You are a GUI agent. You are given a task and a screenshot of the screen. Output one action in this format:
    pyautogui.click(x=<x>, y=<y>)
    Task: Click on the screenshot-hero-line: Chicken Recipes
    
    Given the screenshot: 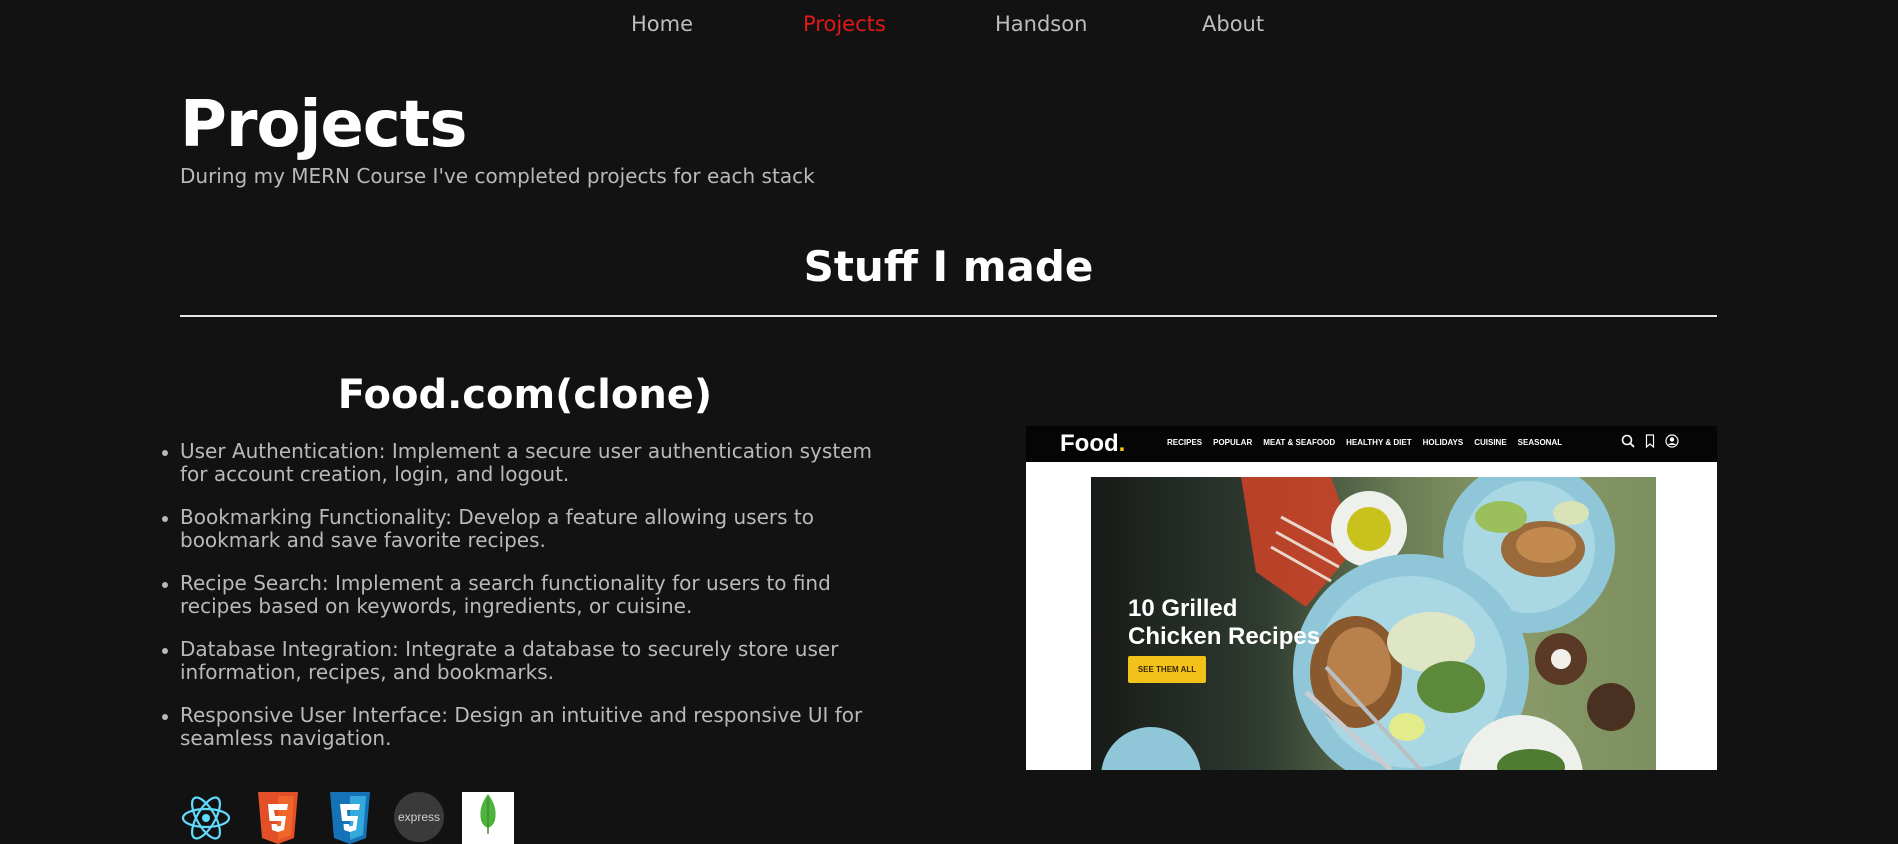 What is the action you would take?
    pyautogui.click(x=1224, y=636)
    